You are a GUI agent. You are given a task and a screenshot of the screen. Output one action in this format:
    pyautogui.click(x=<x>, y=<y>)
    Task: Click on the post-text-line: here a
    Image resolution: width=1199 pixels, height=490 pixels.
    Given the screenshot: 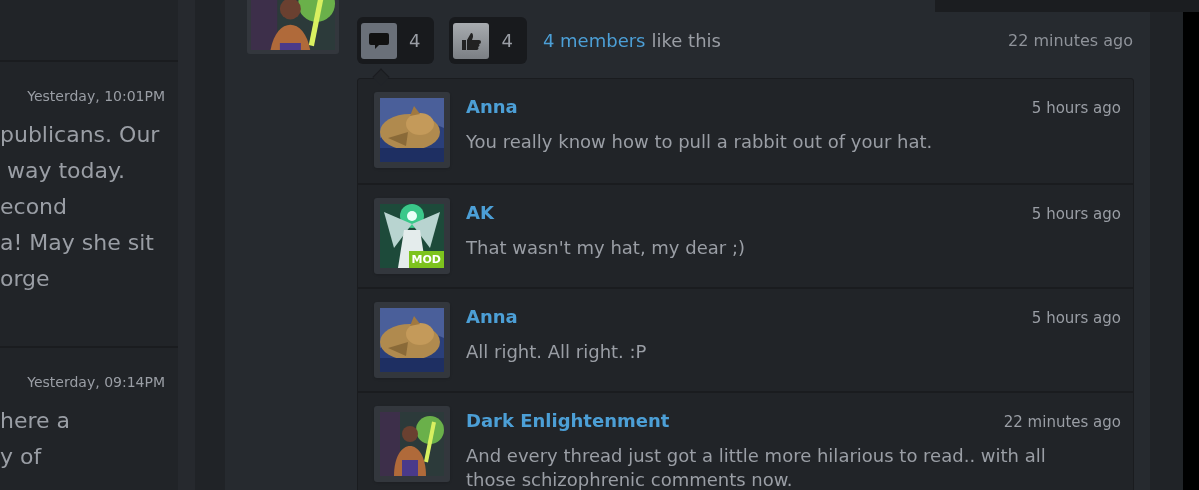 What is the action you would take?
    pyautogui.click(x=35, y=420)
    